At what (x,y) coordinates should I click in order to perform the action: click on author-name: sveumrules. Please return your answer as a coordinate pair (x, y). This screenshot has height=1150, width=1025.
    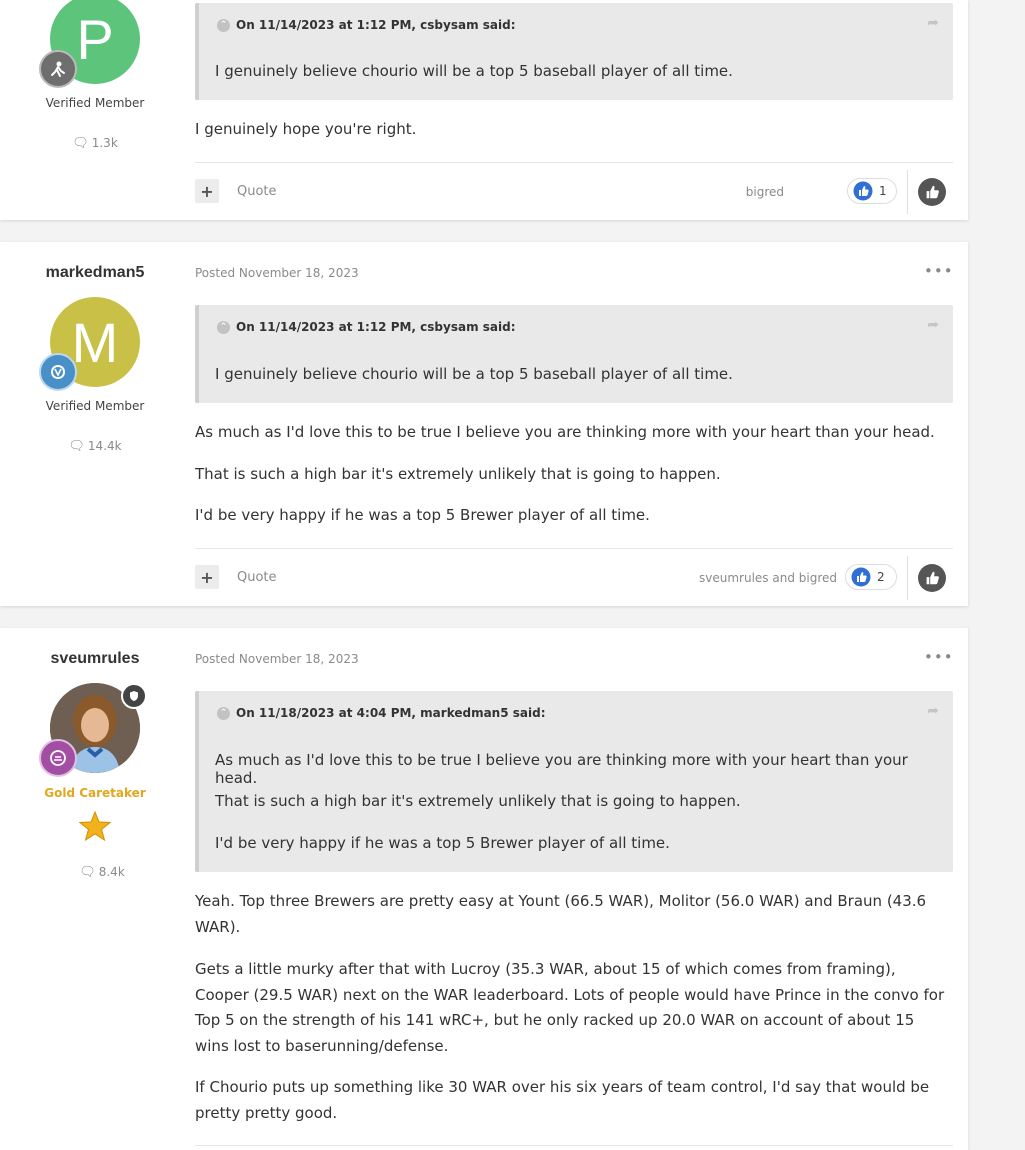
    Looking at the image, I should click on (95, 659).